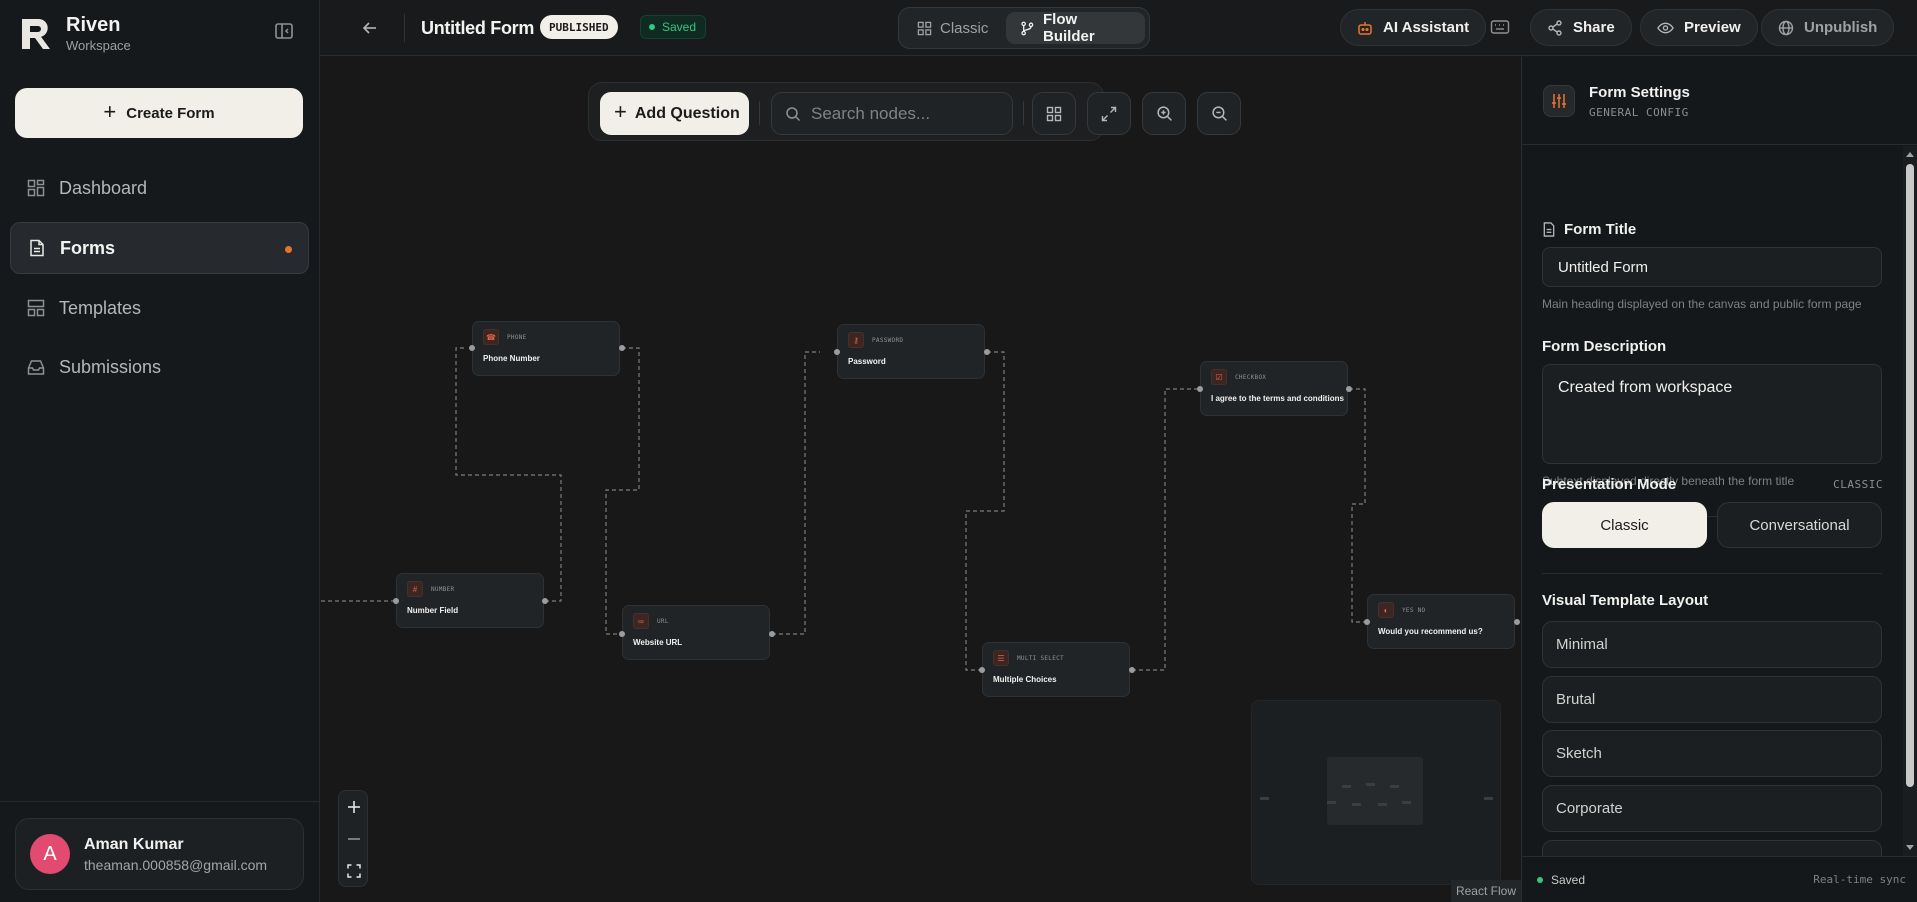 This screenshot has height=902, width=1917. Describe the element at coordinates (1910, 848) in the screenshot. I see `scroll-down-icon` at that location.